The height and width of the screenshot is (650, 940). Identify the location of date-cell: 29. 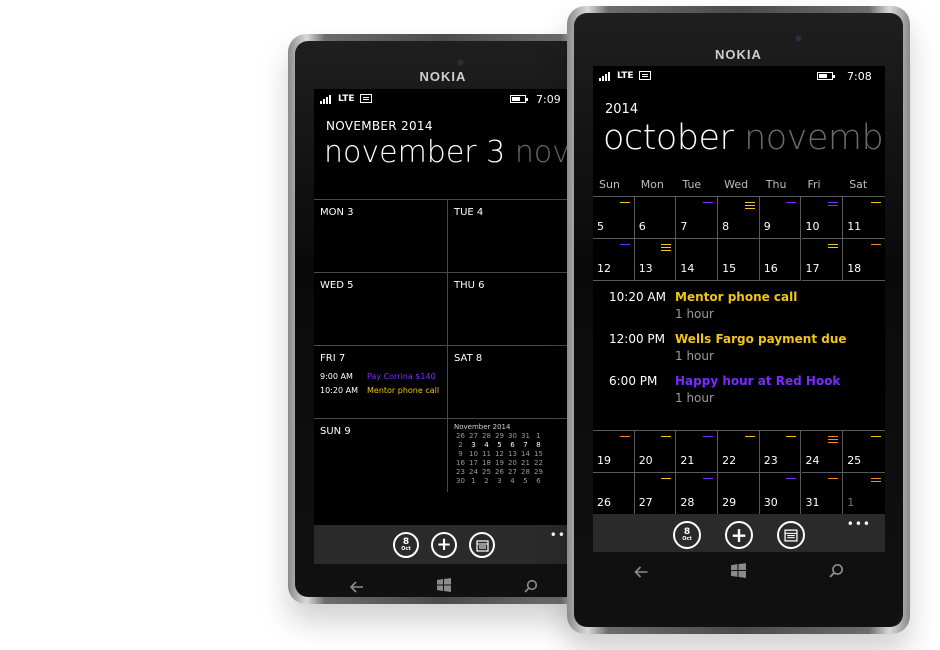
(739, 494).